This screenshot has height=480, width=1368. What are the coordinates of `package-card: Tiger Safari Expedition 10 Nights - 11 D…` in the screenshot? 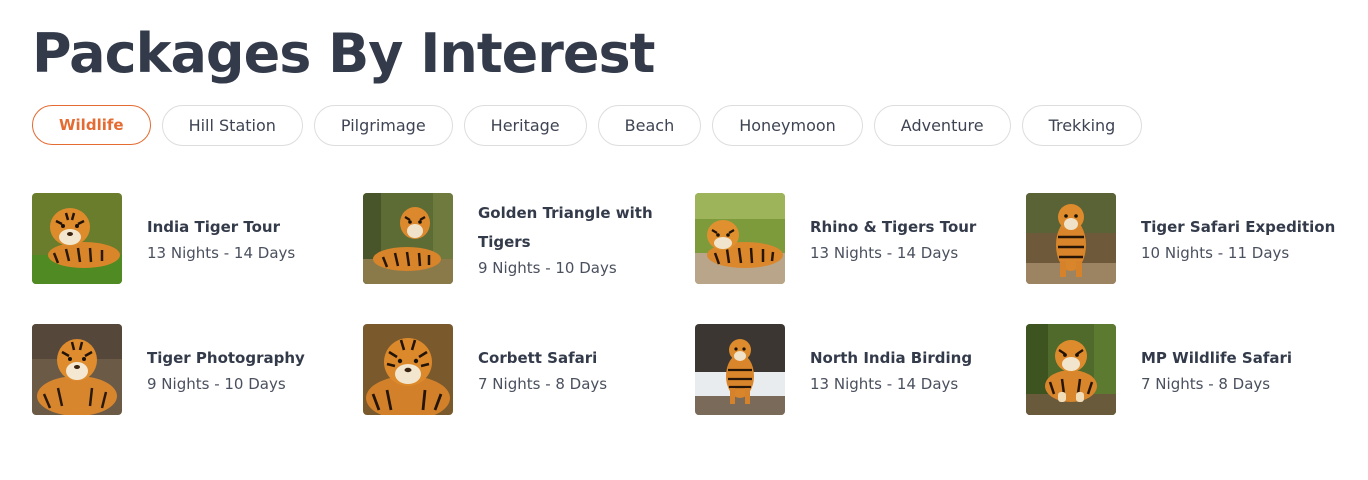 It's located at (1189, 238).